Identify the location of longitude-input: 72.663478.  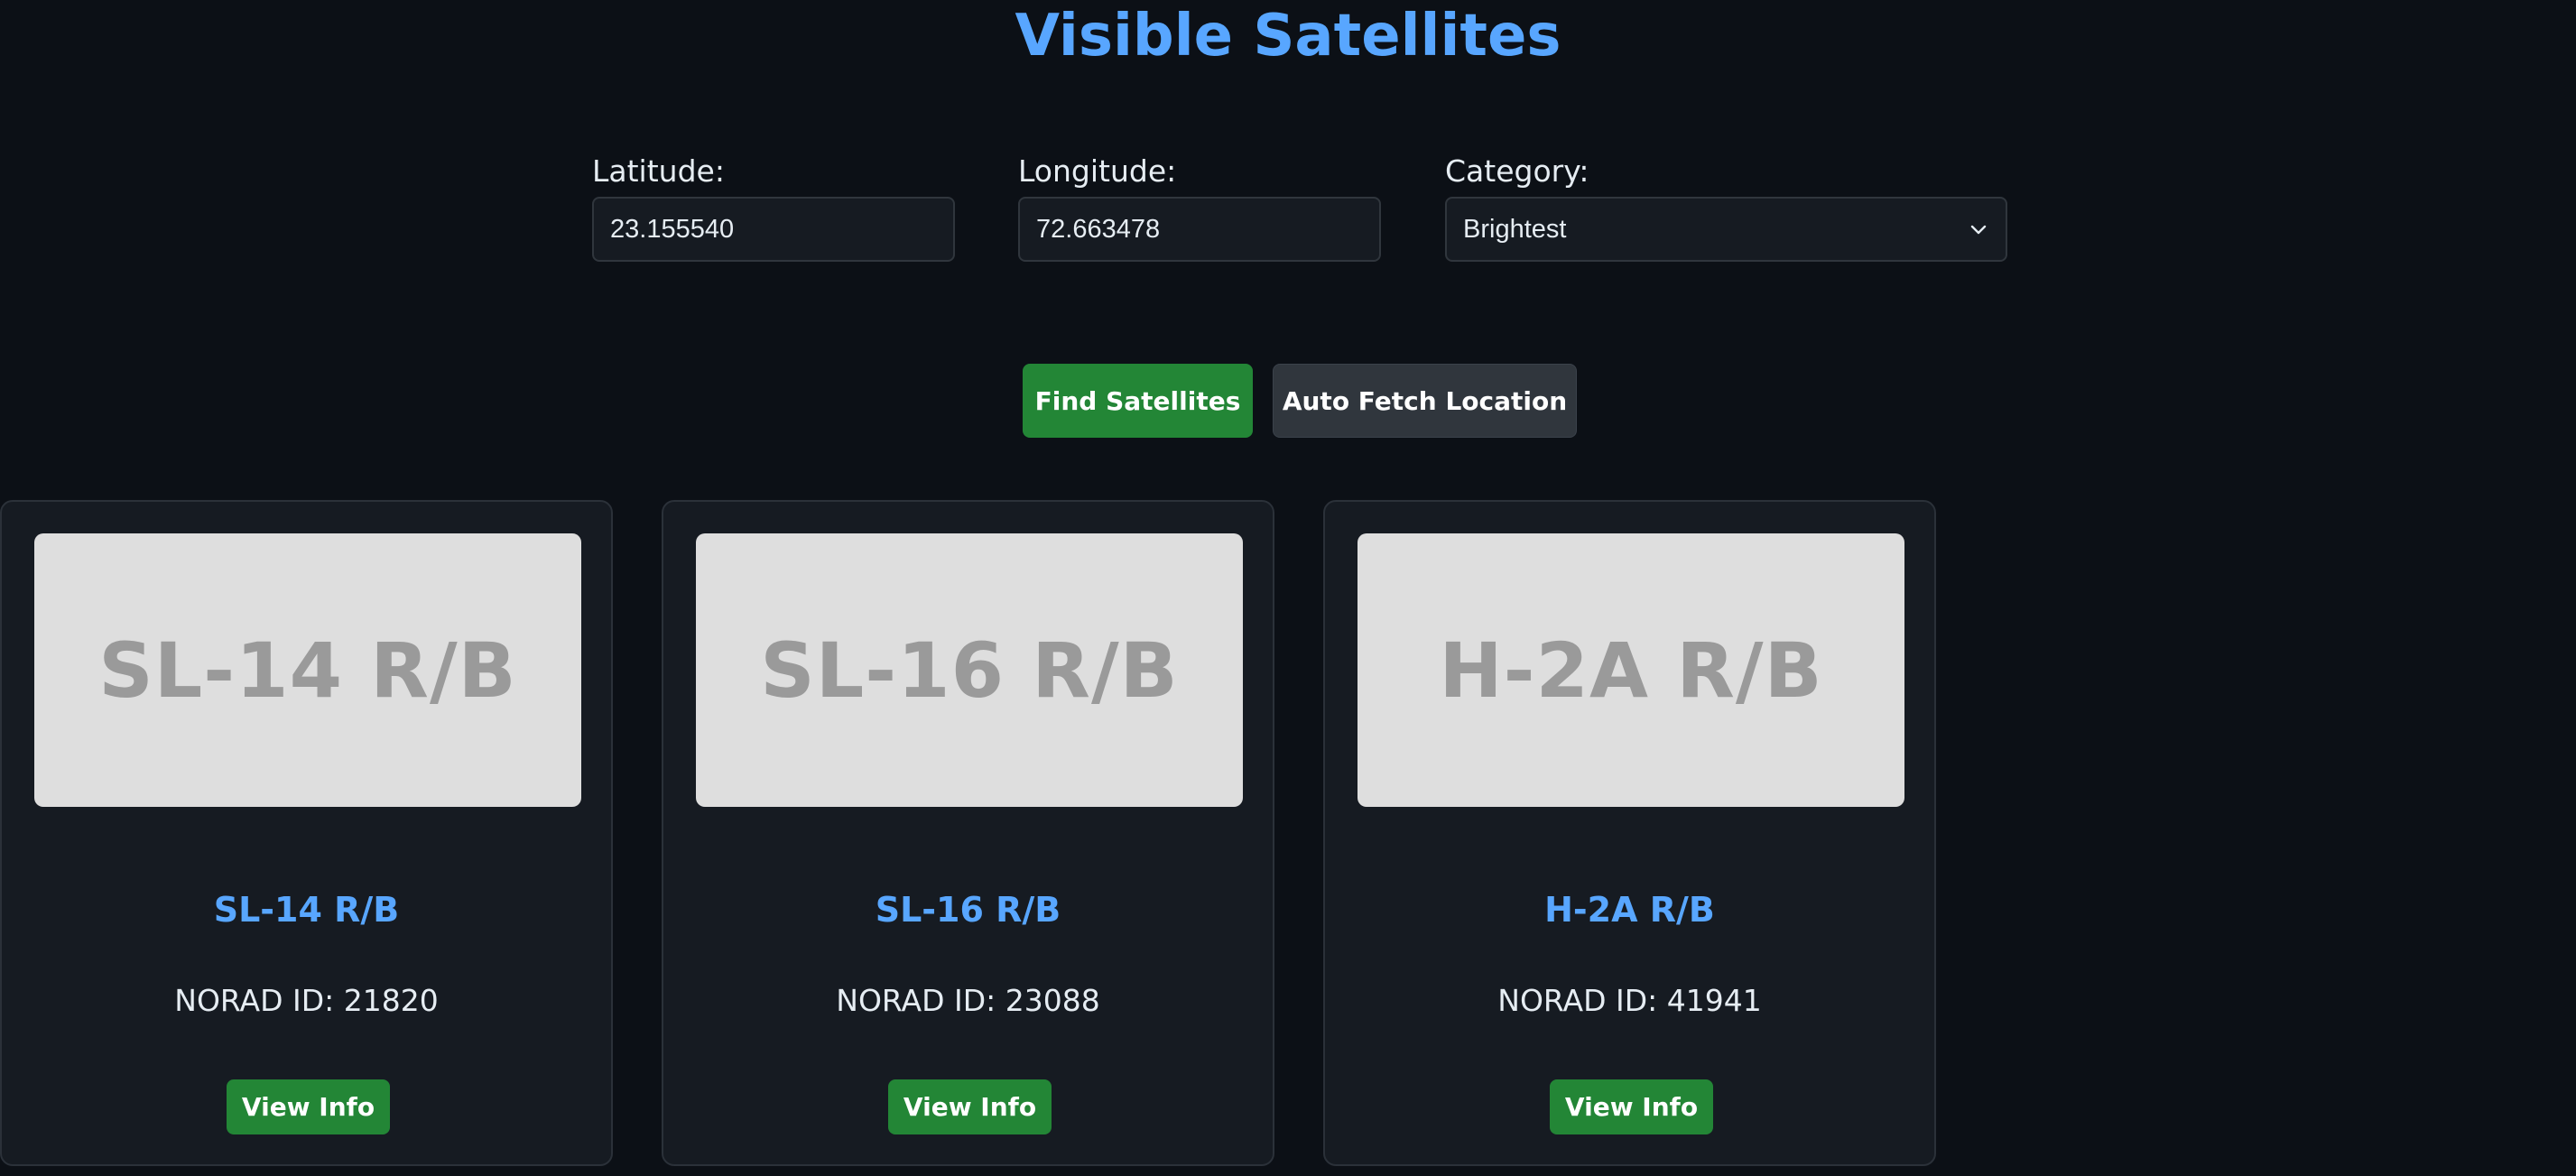
(1199, 230).